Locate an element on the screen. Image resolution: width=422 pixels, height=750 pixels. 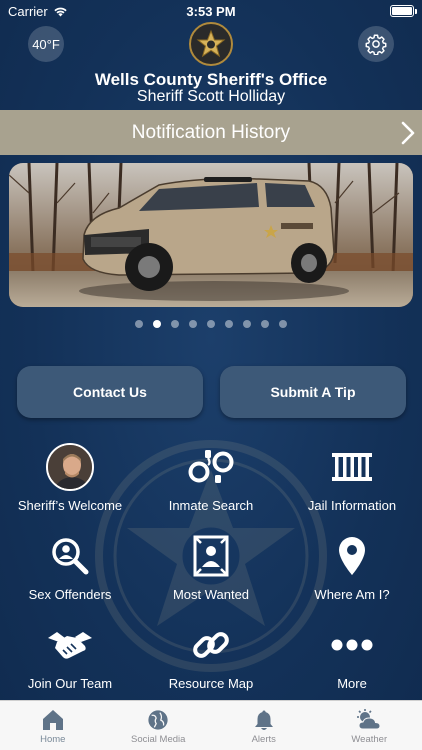
grid-label: Join Our Team is located at coordinates (70, 683).